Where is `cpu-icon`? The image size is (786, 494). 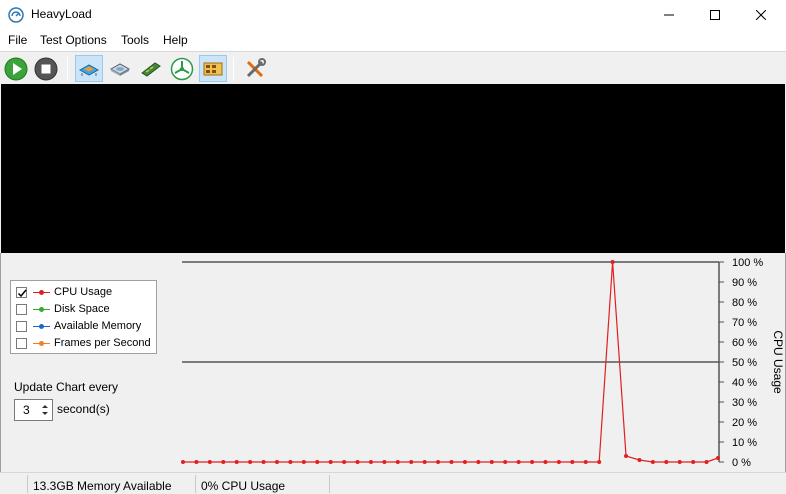
cpu-icon is located at coordinates (89, 69).